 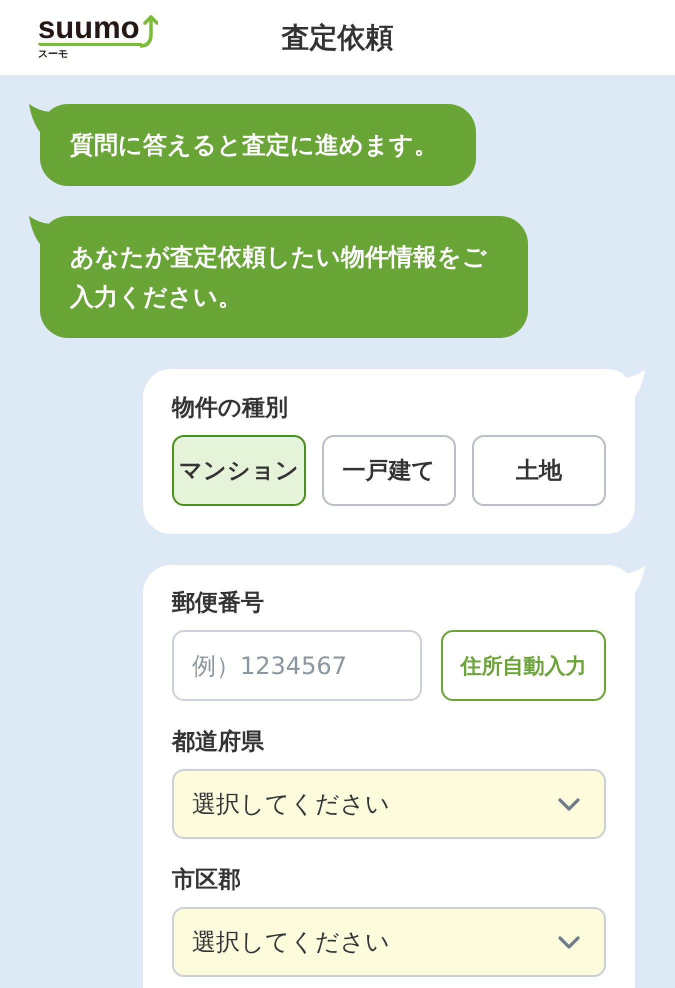 What do you see at coordinates (218, 603) in the screenshot?
I see `field-label: 郵便番号` at bounding box center [218, 603].